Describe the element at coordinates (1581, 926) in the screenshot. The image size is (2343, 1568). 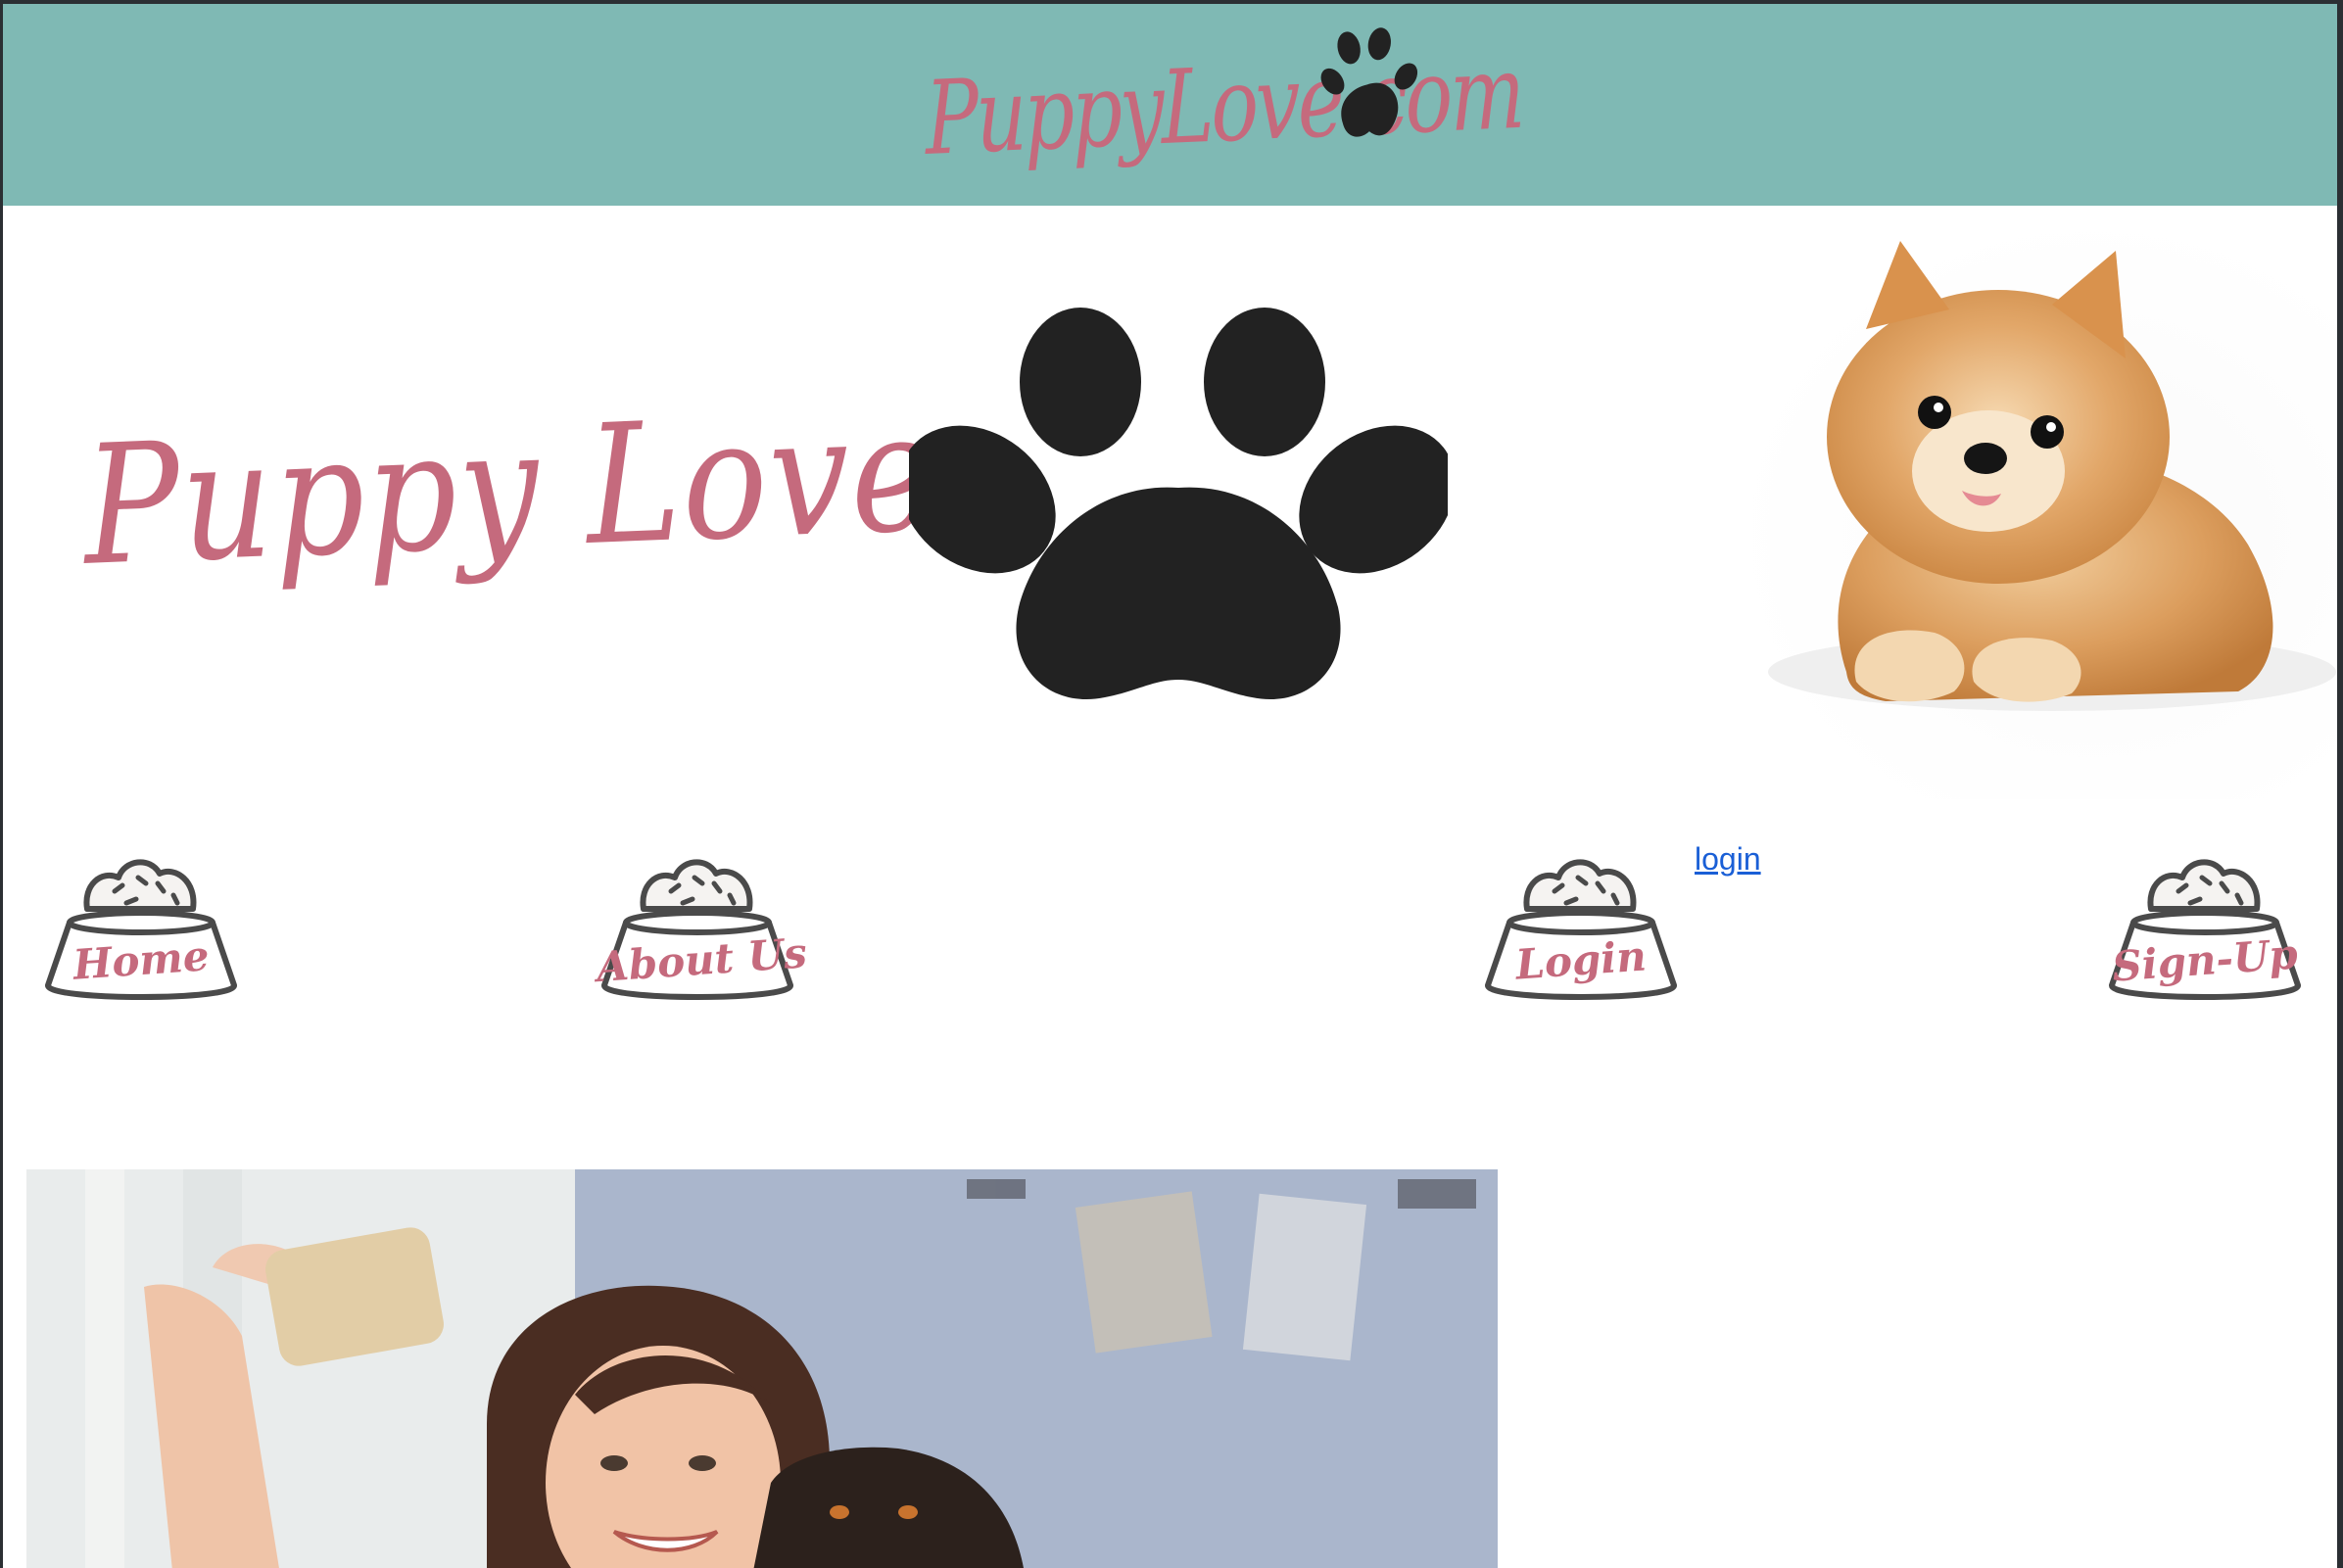
I see `nav-login-button: Login` at that location.